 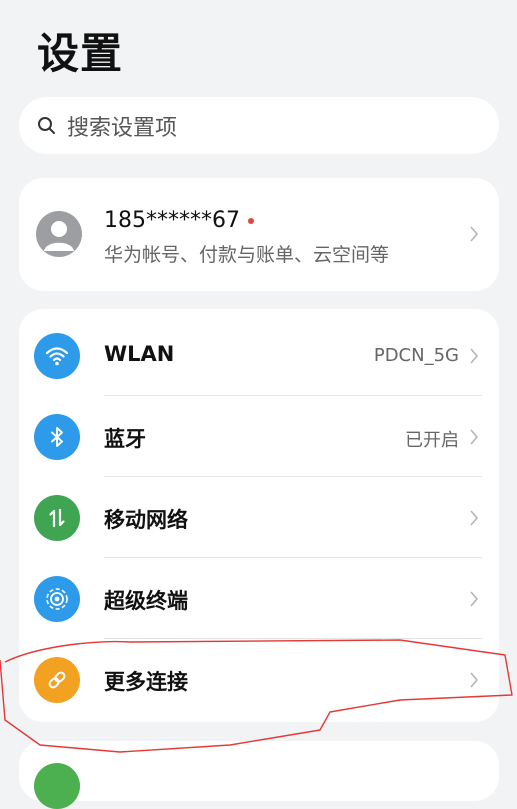 I want to click on setting-label: 超级终端, so click(x=146, y=601).